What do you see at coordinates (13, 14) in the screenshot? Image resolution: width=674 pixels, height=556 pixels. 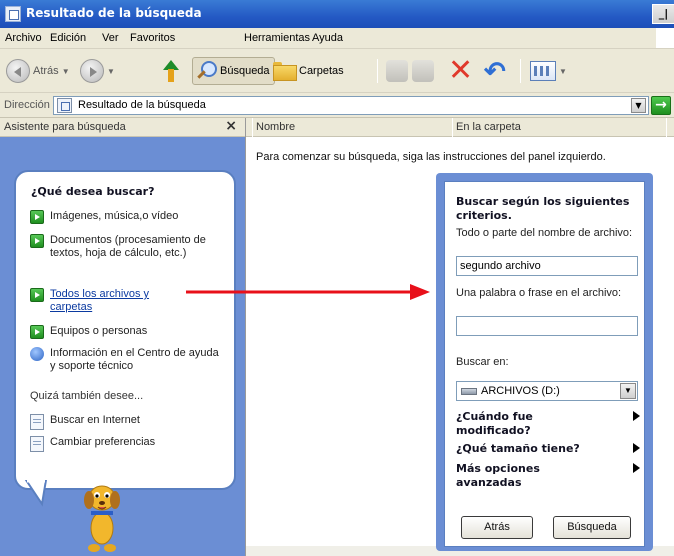 I see `window-icon` at bounding box center [13, 14].